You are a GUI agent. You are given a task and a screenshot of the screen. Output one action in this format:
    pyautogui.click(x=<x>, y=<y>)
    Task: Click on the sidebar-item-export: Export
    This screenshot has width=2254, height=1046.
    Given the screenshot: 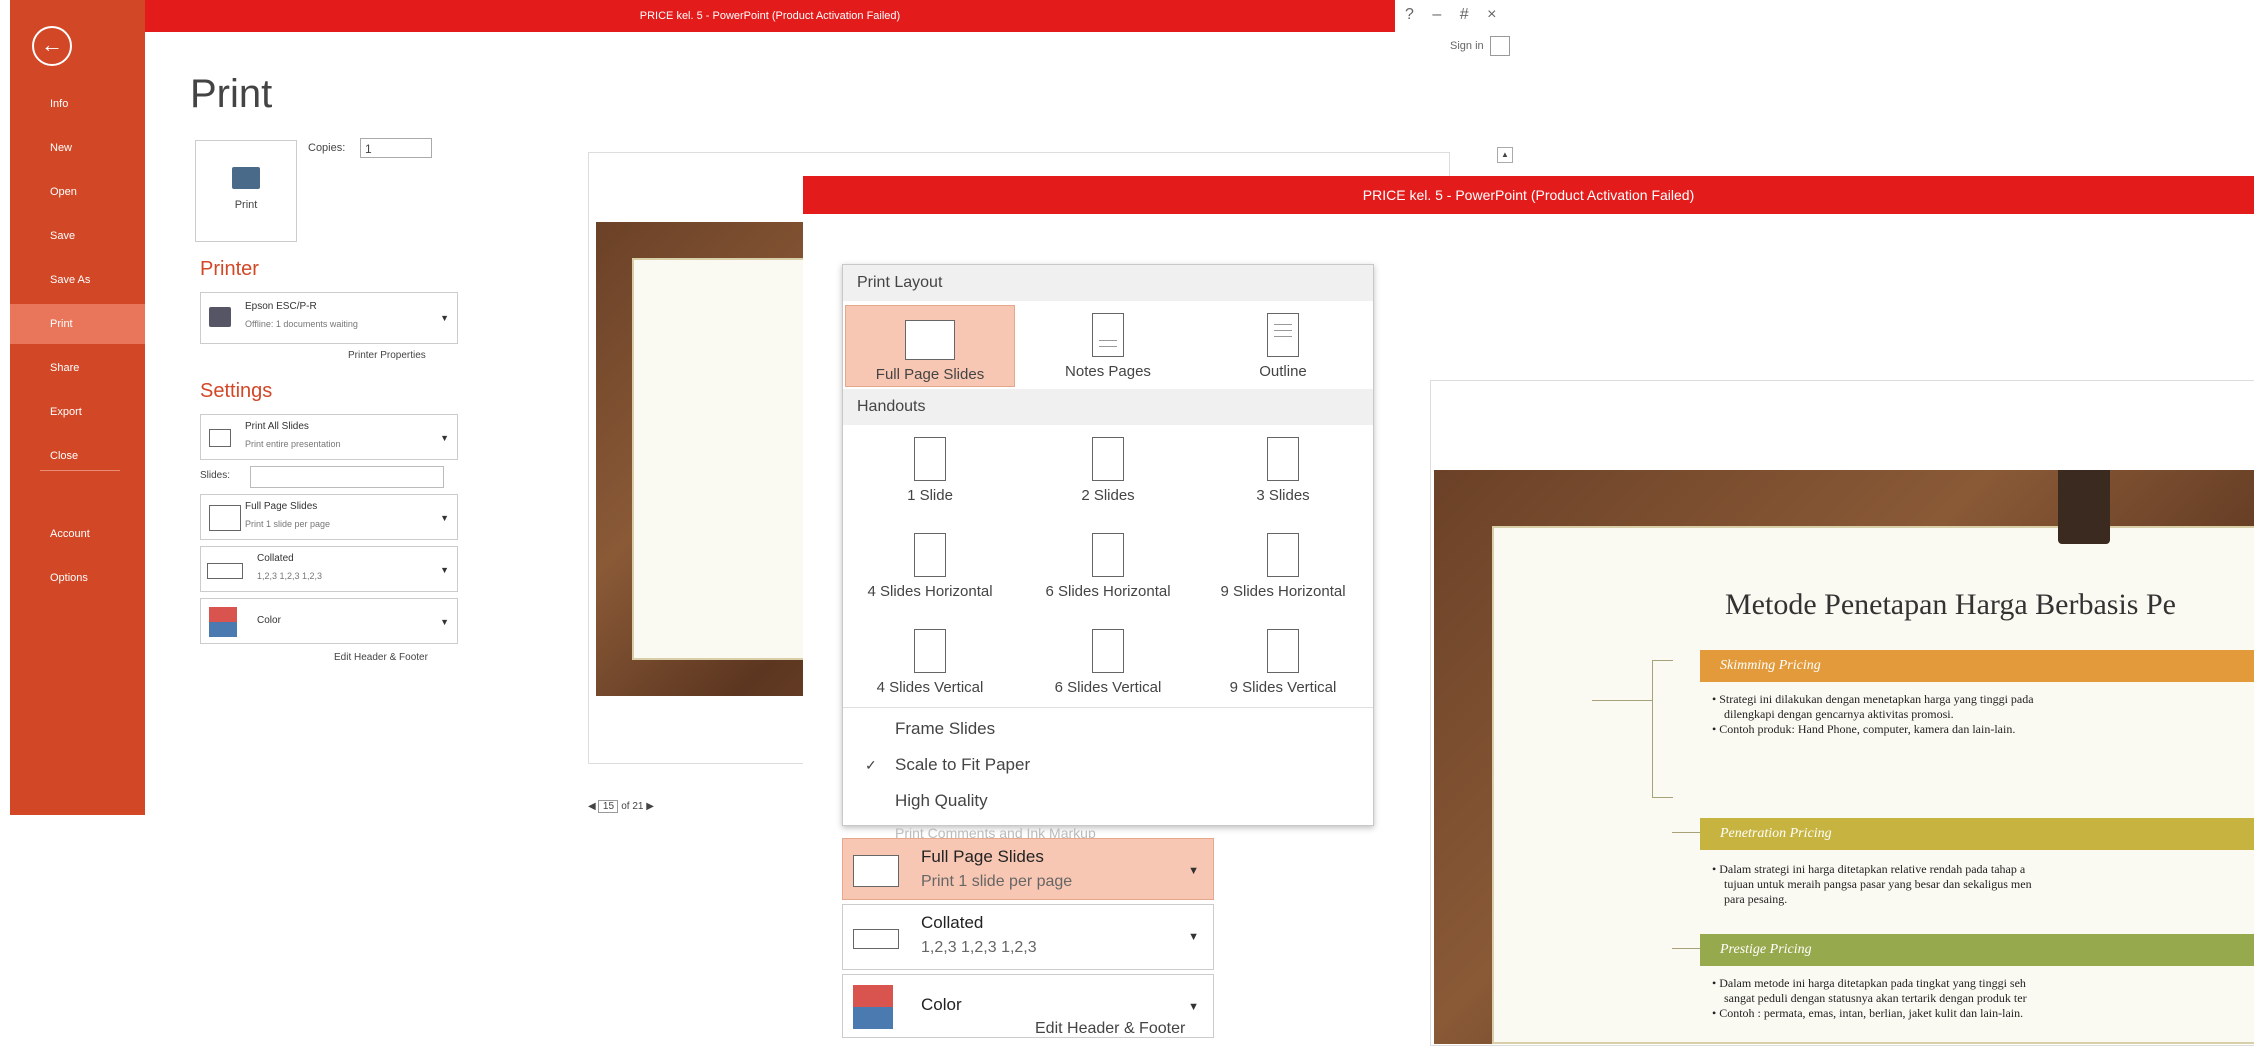 What is the action you would take?
    pyautogui.click(x=77, y=412)
    